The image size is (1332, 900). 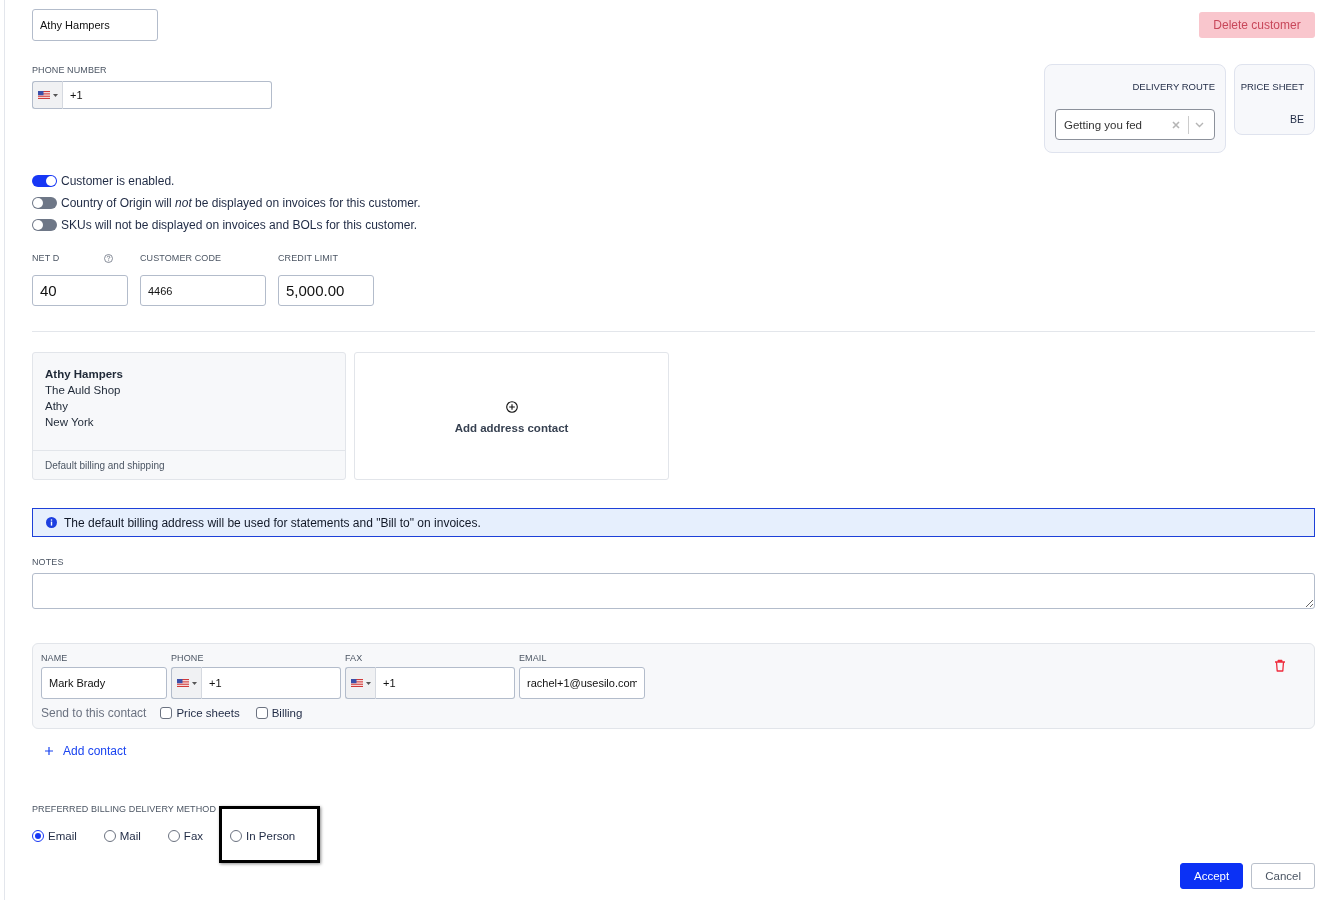 I want to click on text-field: 5,000.00, so click(x=326, y=290).